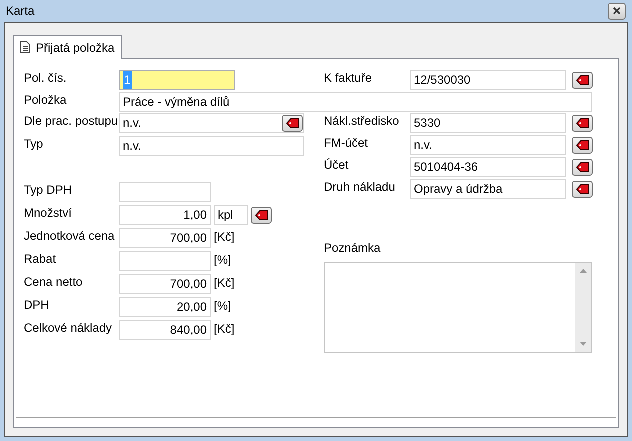 This screenshot has width=632, height=441. Describe the element at coordinates (488, 123) in the screenshot. I see `input-field: 5330` at that location.